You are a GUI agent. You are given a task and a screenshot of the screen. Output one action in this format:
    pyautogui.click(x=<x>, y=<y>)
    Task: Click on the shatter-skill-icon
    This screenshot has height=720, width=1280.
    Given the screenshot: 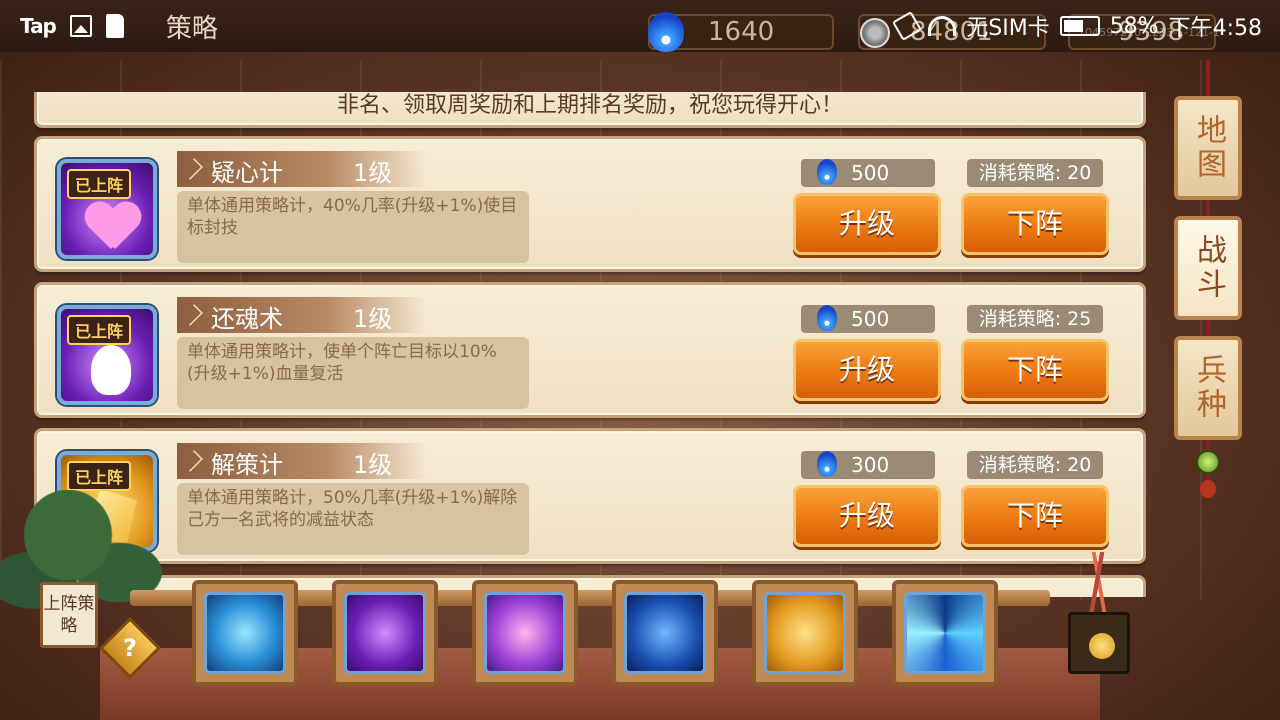 What is the action you would take?
    pyautogui.click(x=805, y=633)
    